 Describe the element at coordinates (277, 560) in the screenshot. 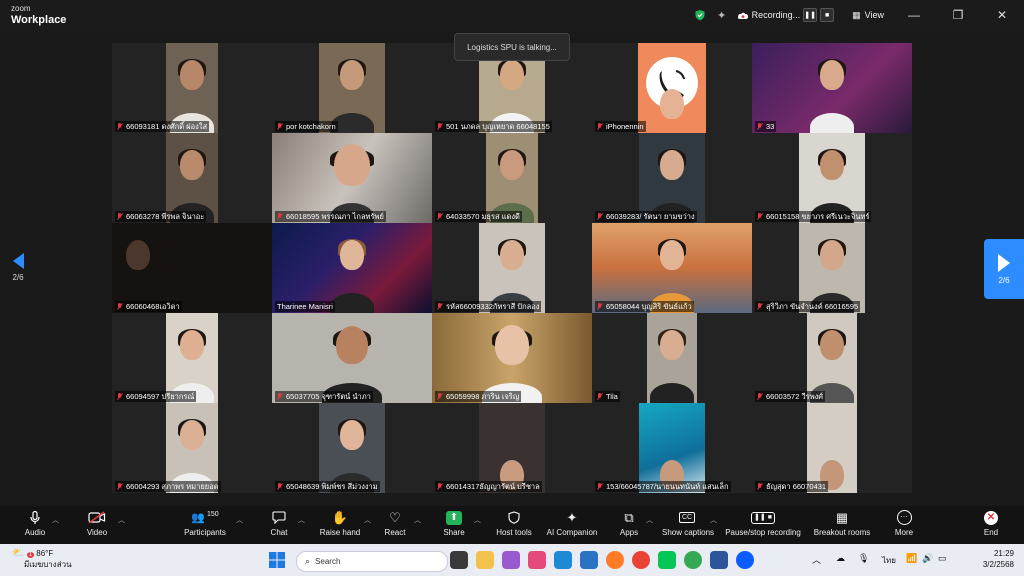

I see `start-button` at that location.